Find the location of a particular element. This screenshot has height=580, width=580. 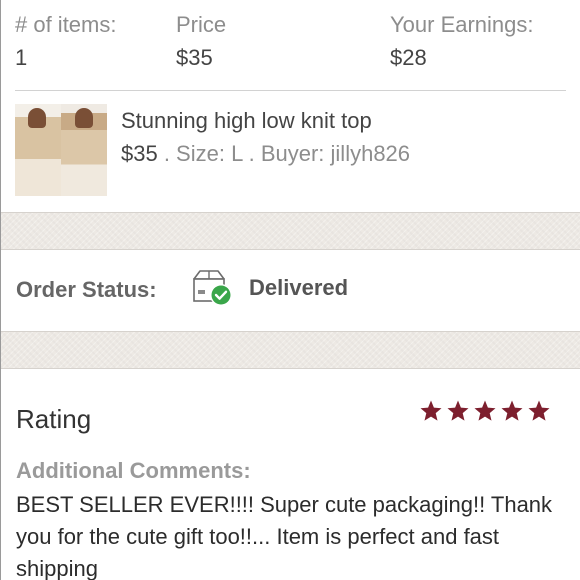

order-status-label: Order Status: is located at coordinates (86, 289).